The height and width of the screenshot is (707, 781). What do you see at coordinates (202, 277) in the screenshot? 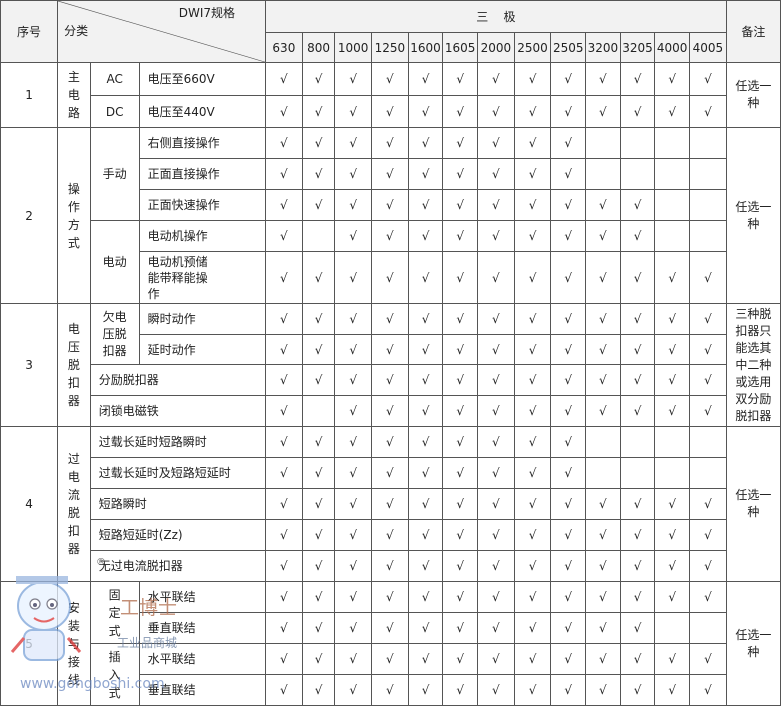
I see `row-desc: 电动机预储 能带释能操作` at bounding box center [202, 277].